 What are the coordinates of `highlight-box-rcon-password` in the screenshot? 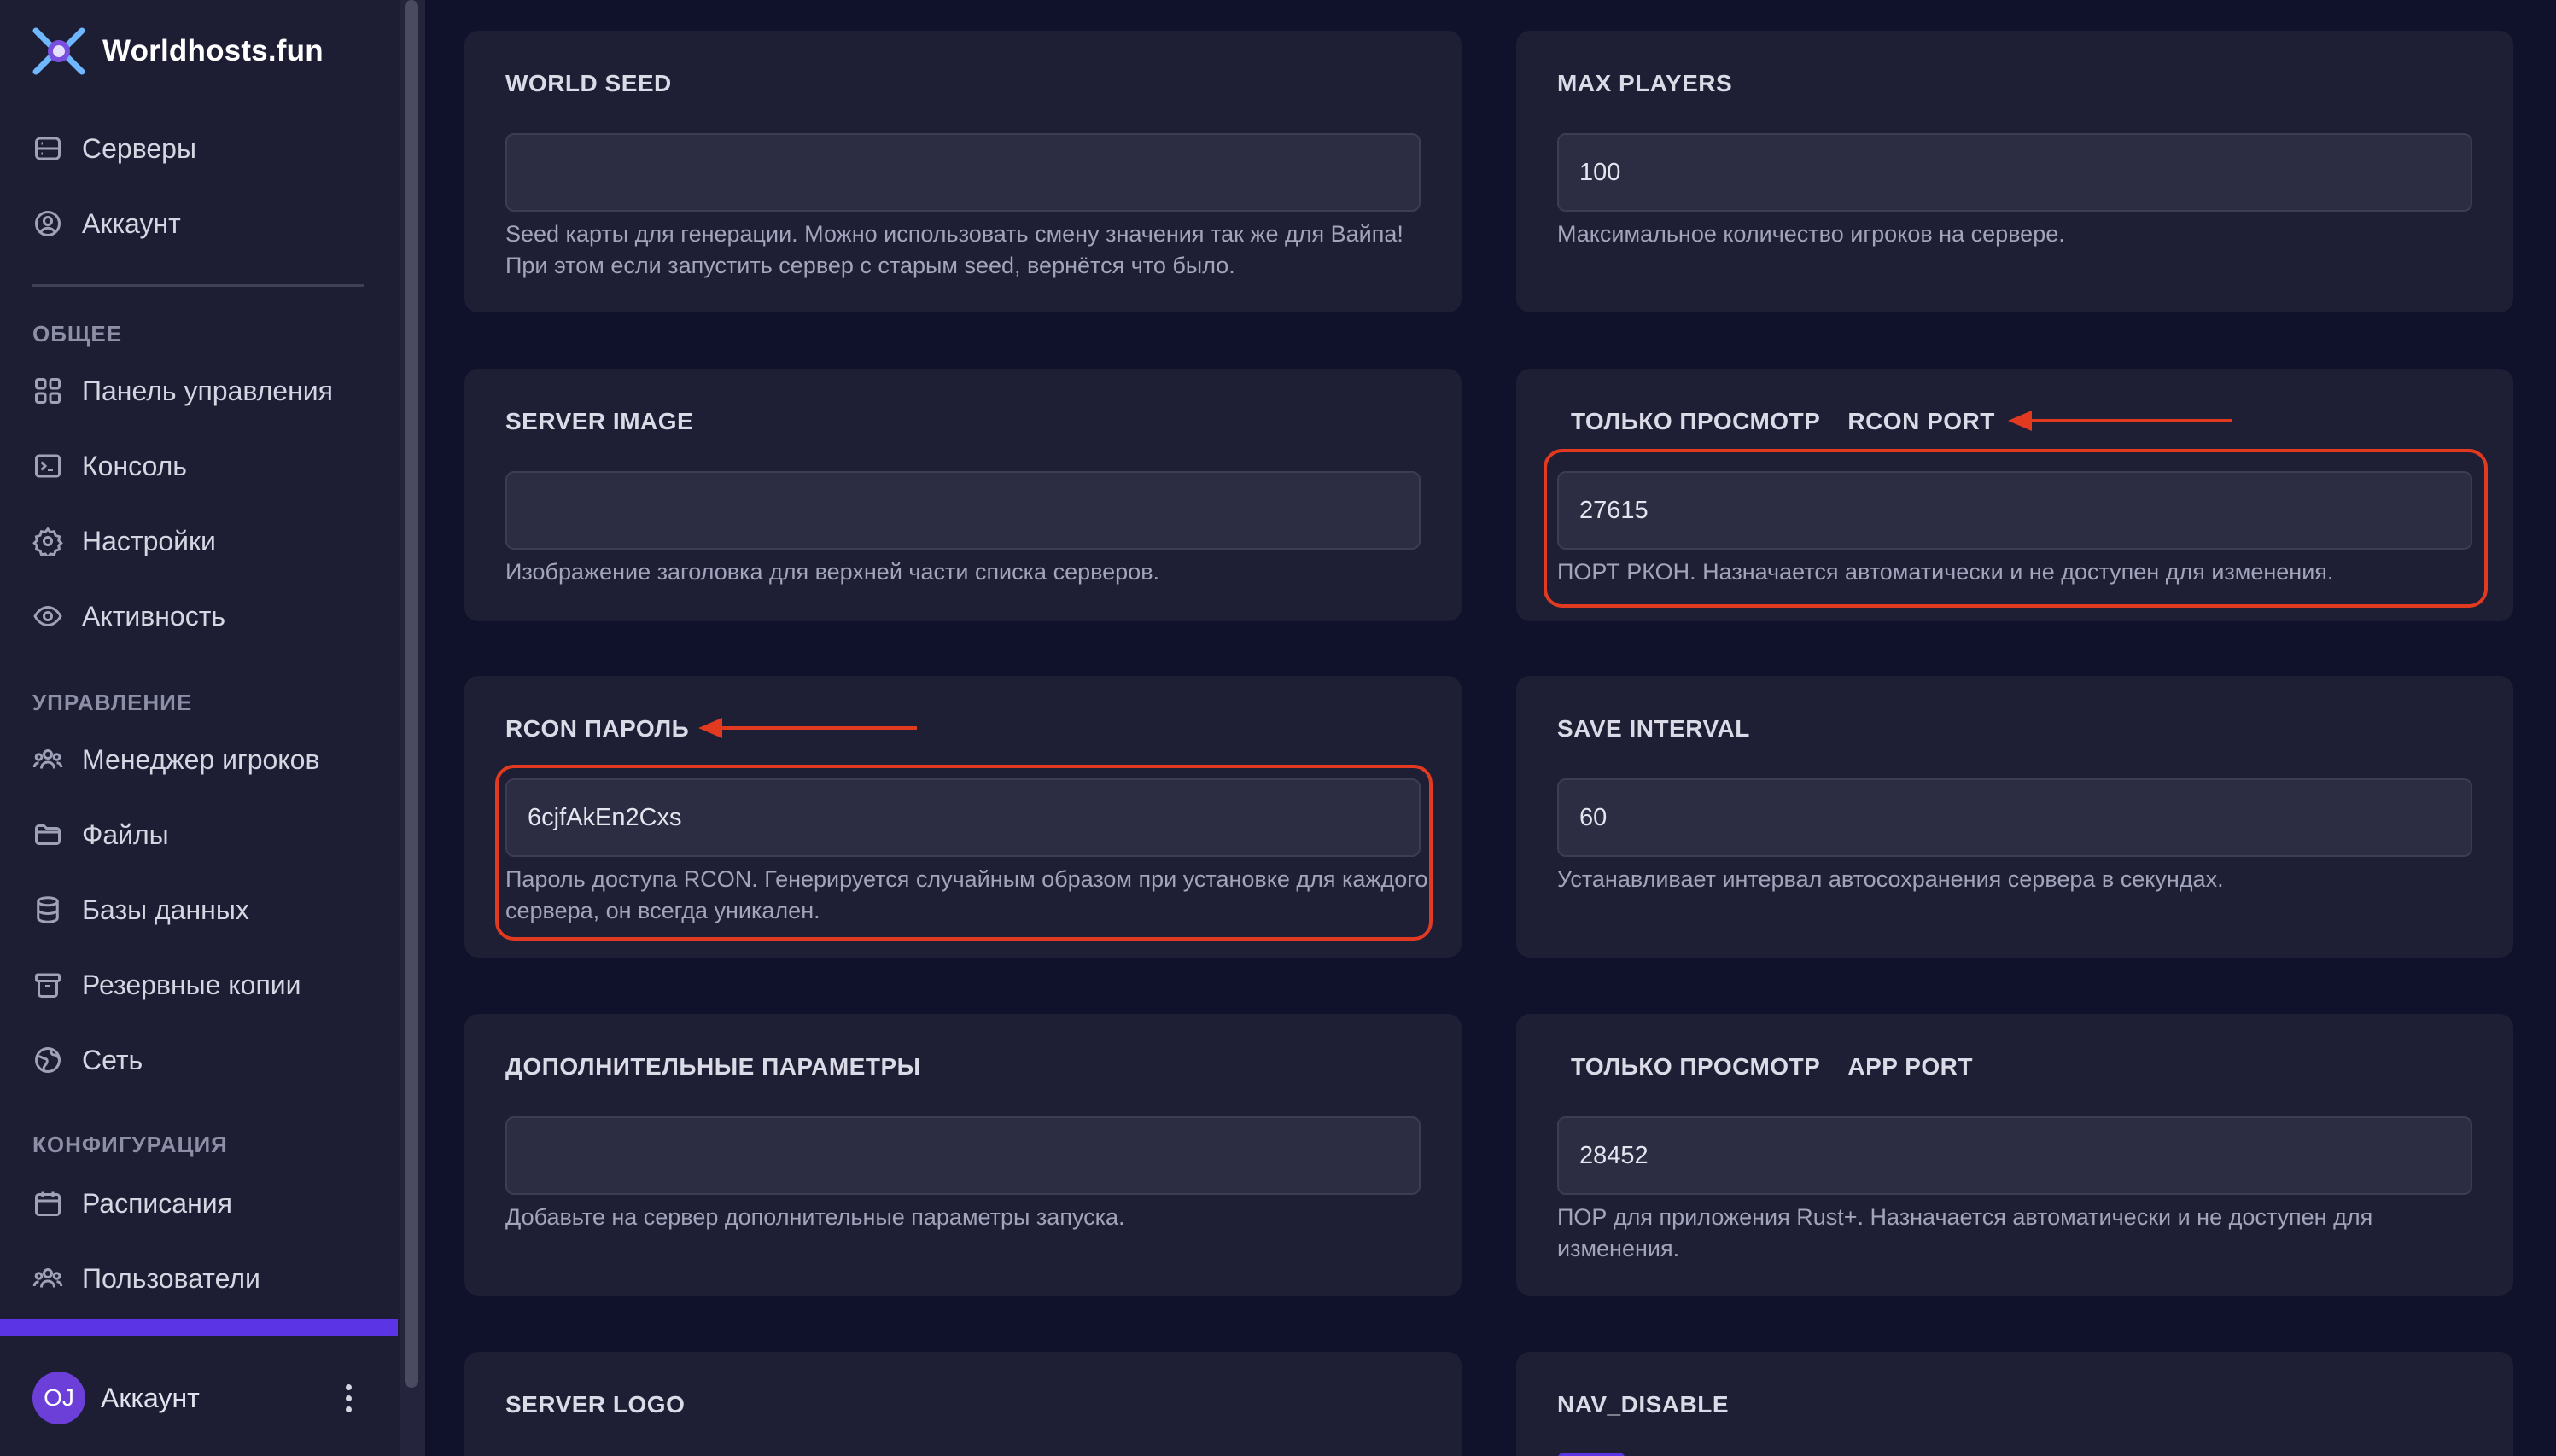 It's located at (964, 853).